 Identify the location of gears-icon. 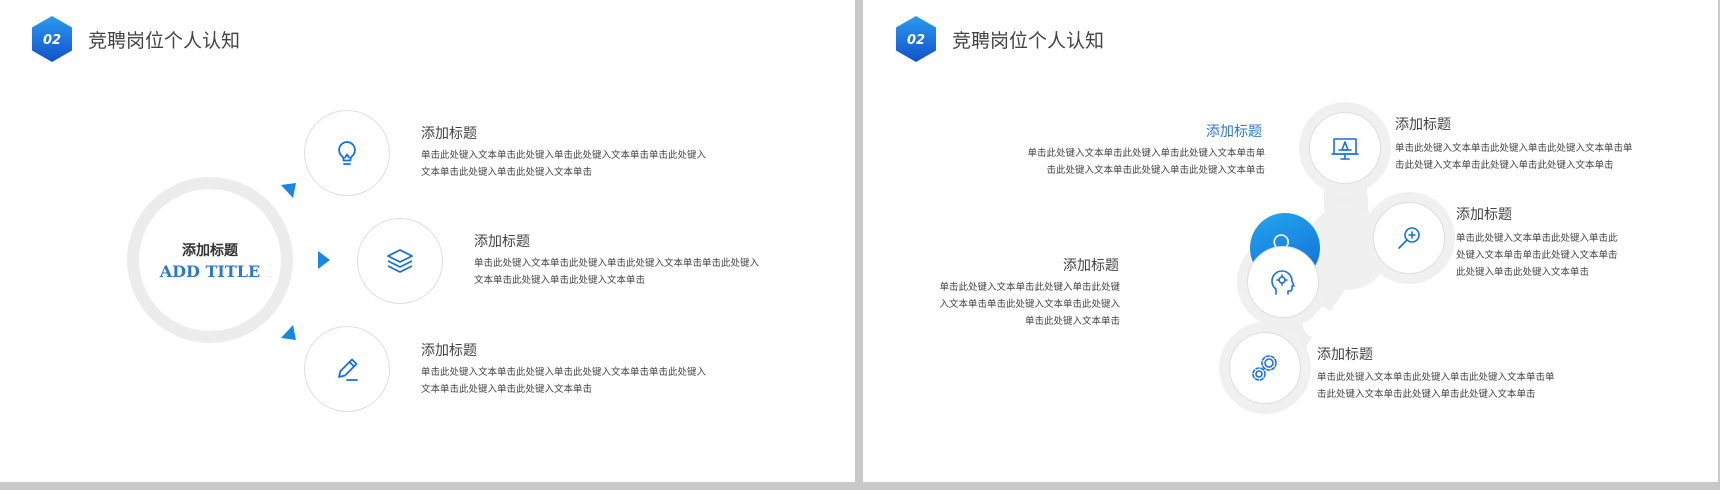
(1264, 368).